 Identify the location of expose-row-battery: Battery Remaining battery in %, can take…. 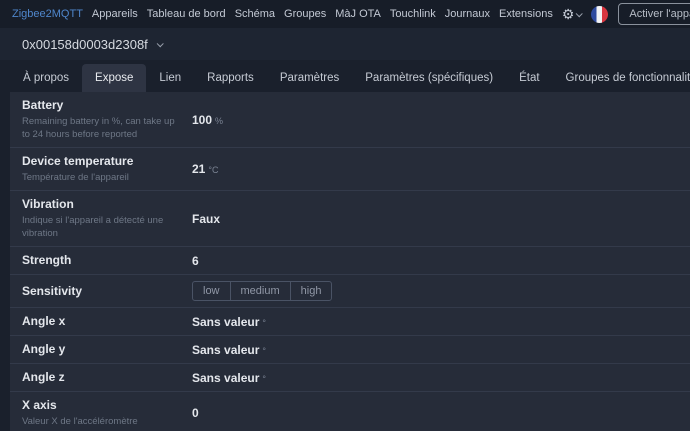
(350, 119).